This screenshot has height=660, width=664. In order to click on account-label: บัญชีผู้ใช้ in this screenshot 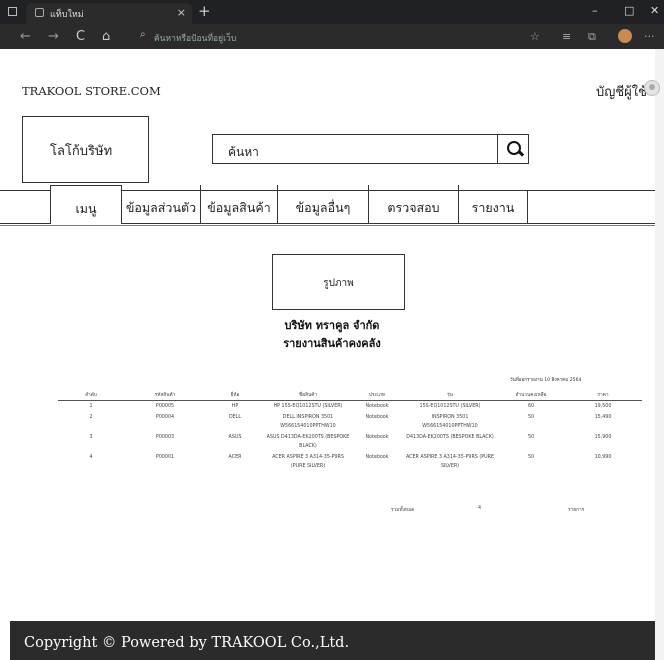, I will do `click(621, 91)`.